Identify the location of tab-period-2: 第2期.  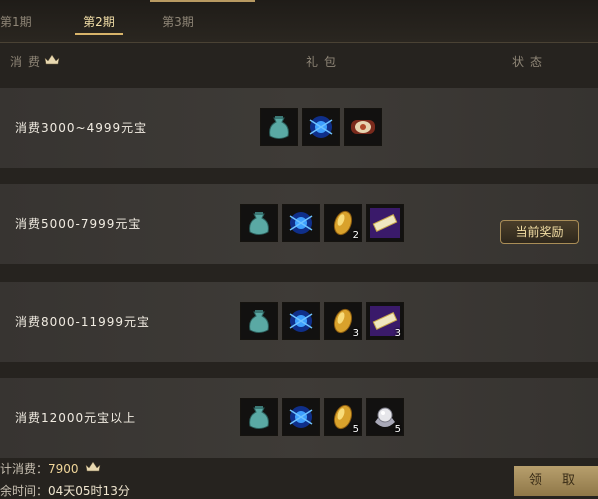
(99, 23).